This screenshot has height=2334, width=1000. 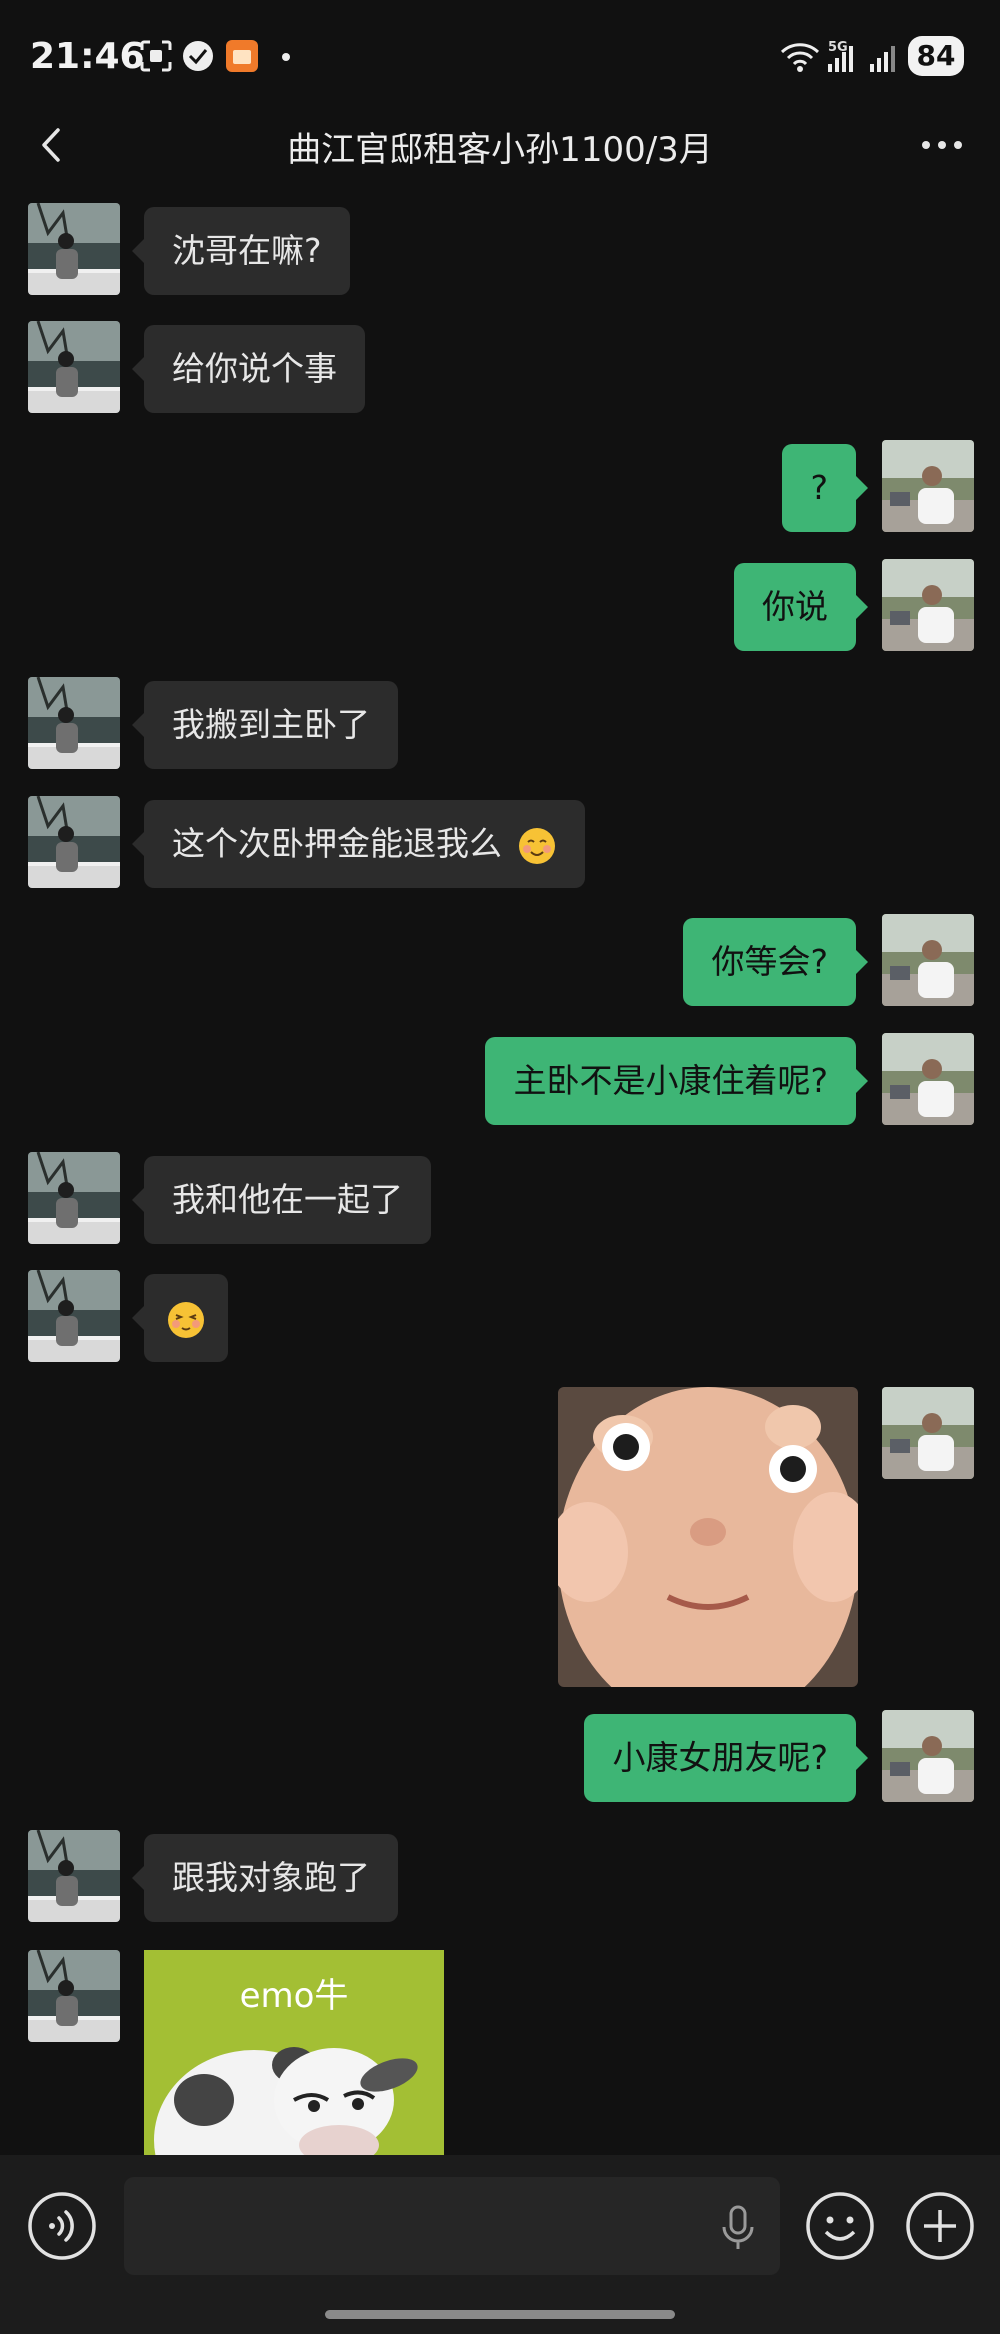 I want to click on message-row: 给你说个事, so click(x=500, y=371).